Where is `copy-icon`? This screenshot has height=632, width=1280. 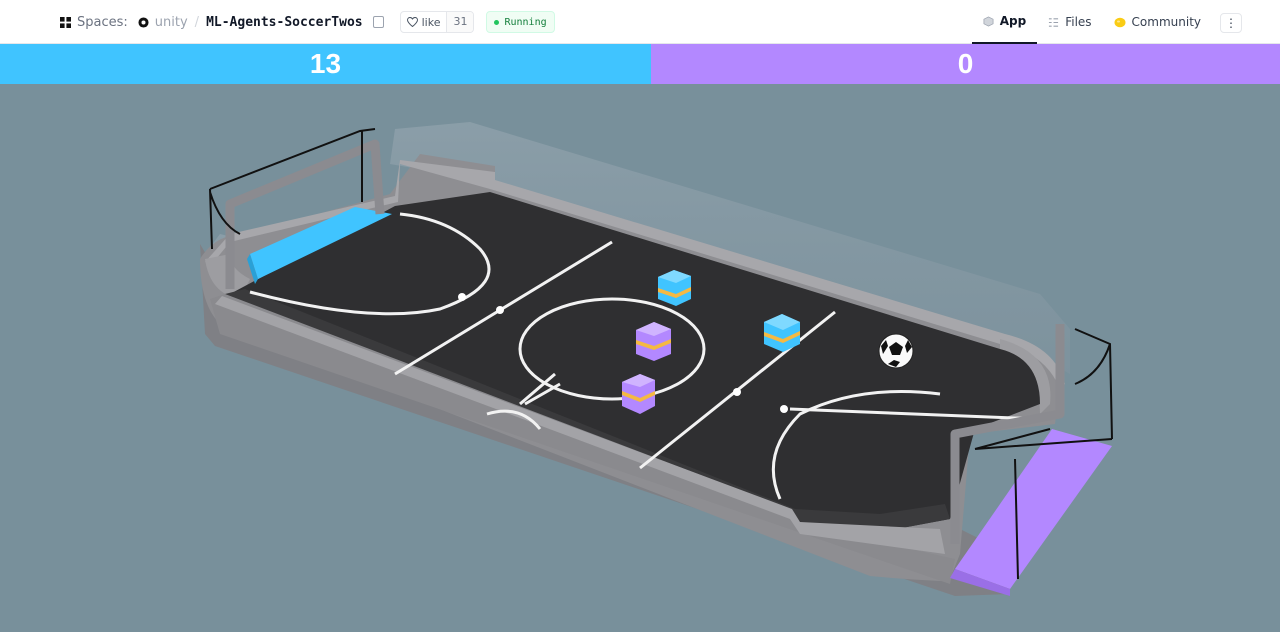 copy-icon is located at coordinates (378, 22).